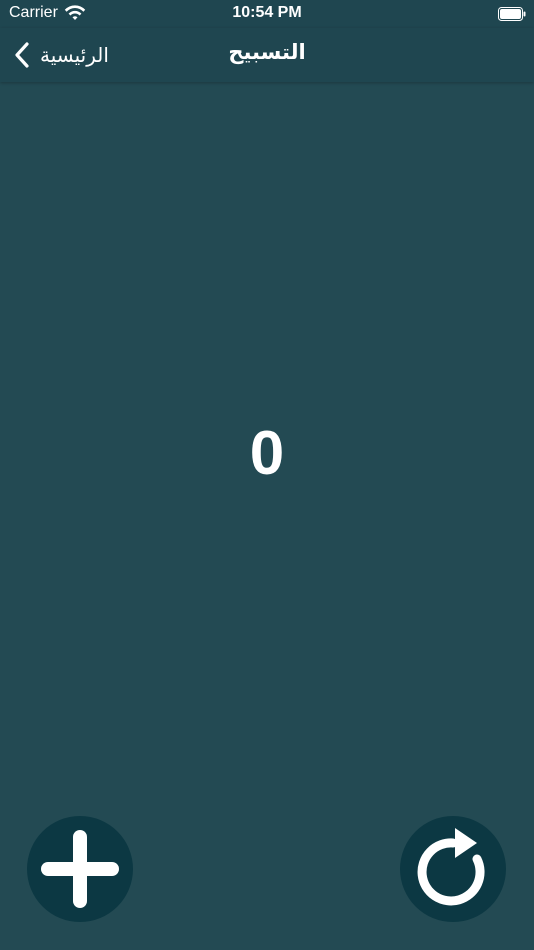 This screenshot has height=950, width=534. Describe the element at coordinates (512, 13) in the screenshot. I see `battery-icon` at that location.